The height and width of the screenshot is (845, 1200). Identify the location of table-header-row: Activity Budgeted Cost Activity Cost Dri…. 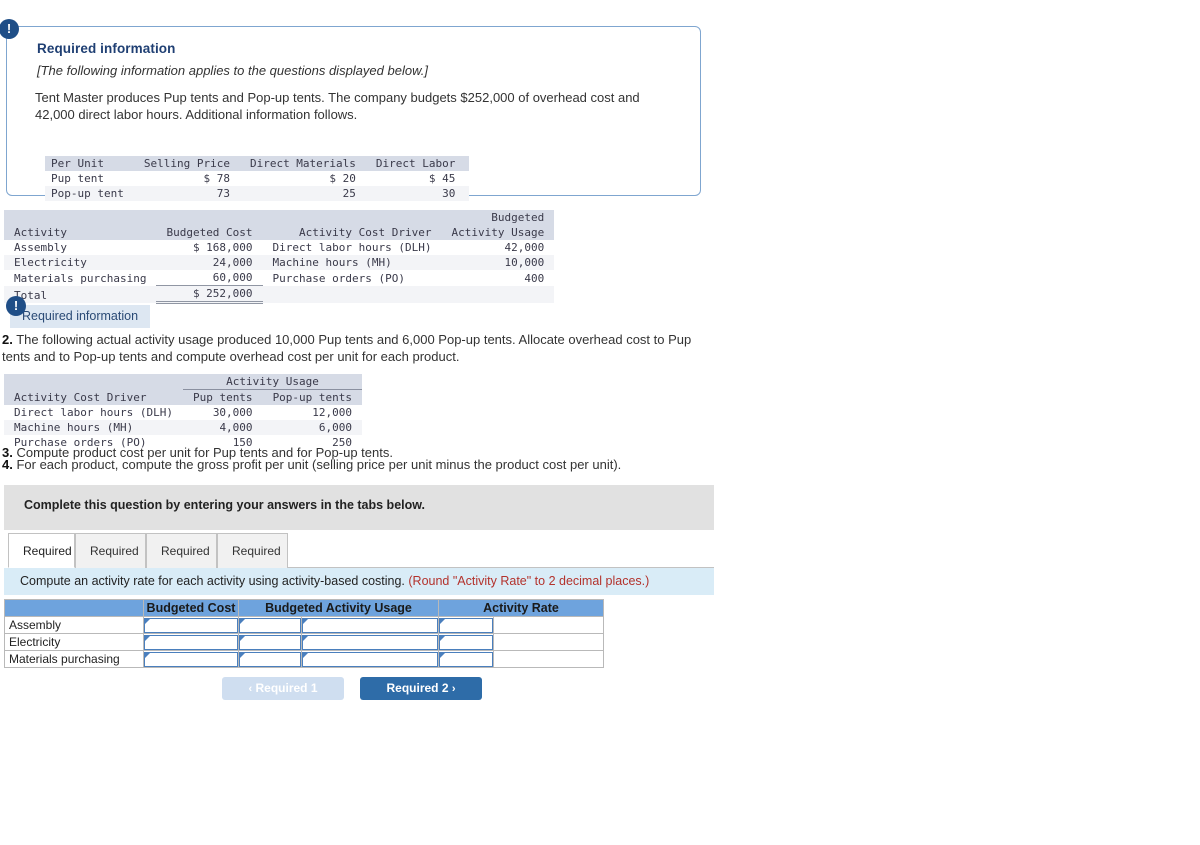
(279, 232).